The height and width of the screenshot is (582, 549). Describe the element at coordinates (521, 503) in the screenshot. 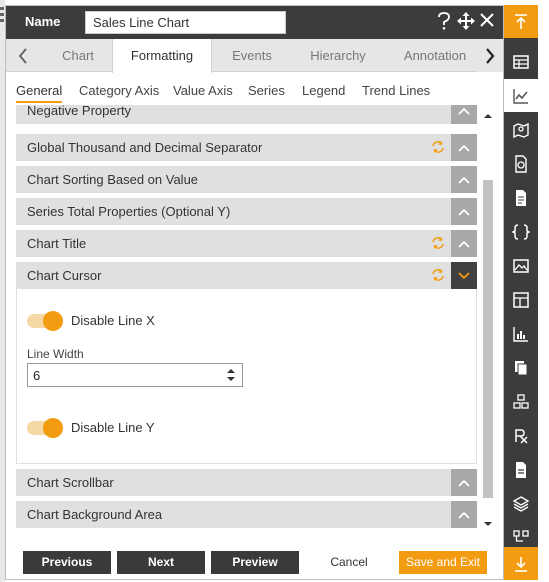

I see `layers-icon` at that location.